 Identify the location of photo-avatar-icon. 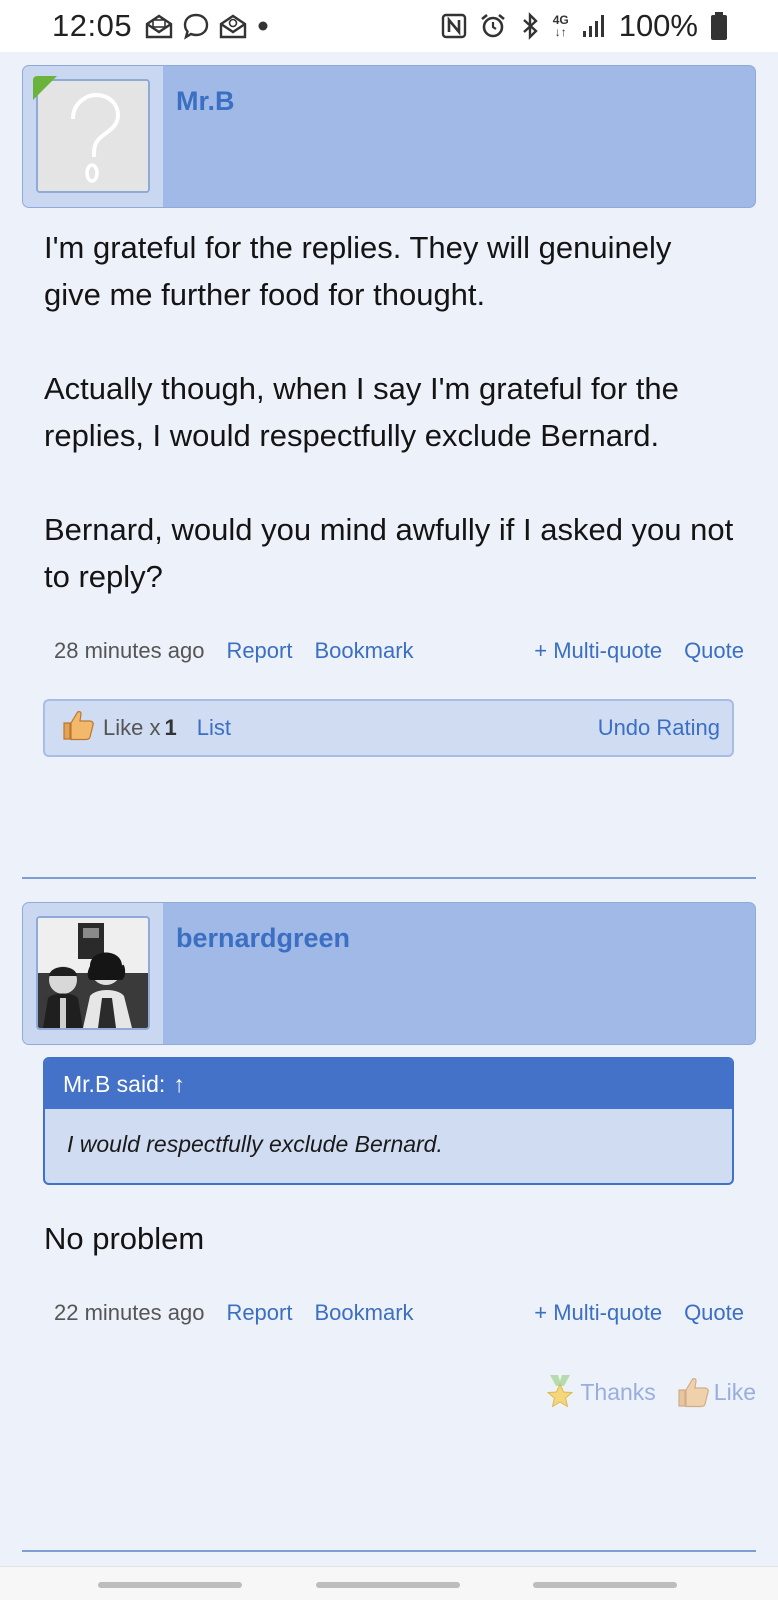
(93, 973).